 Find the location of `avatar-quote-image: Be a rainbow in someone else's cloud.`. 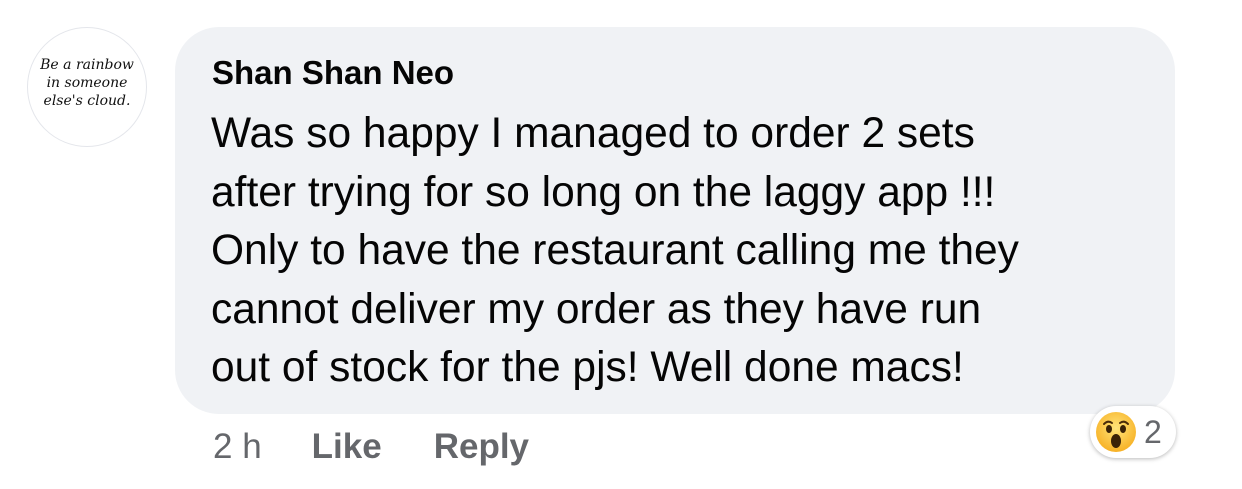

avatar-quote-image: Be a rainbow in someone else's cloud. is located at coordinates (86, 83).